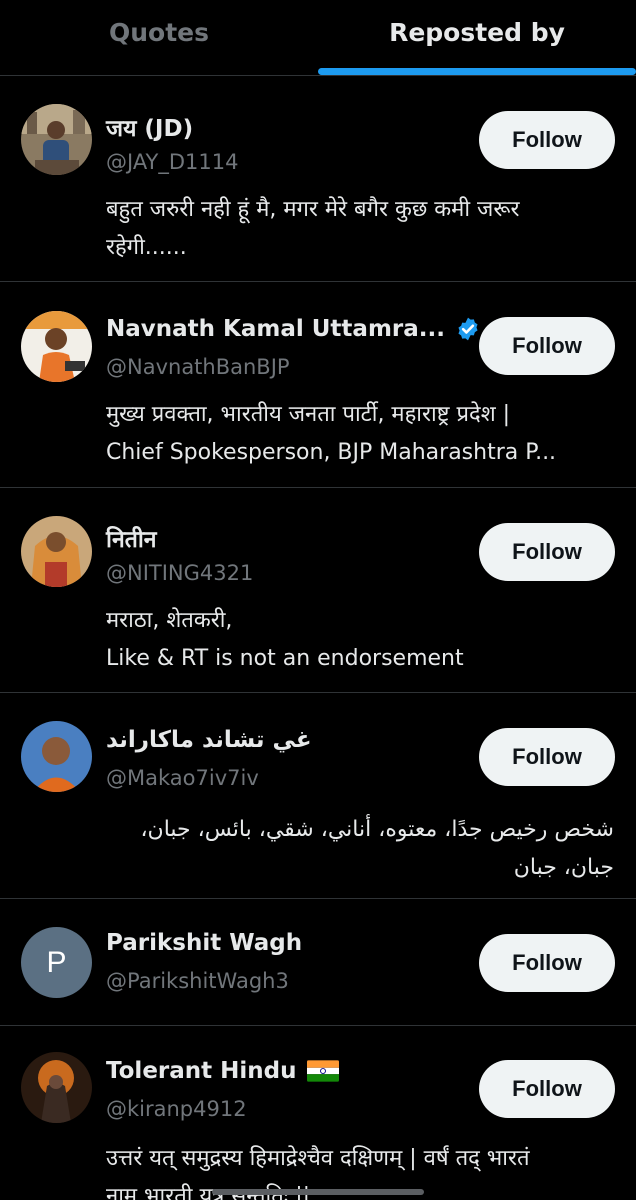 Image resolution: width=636 pixels, height=1200 pixels. I want to click on user-handle: @NavnathBanBJP, so click(198, 367).